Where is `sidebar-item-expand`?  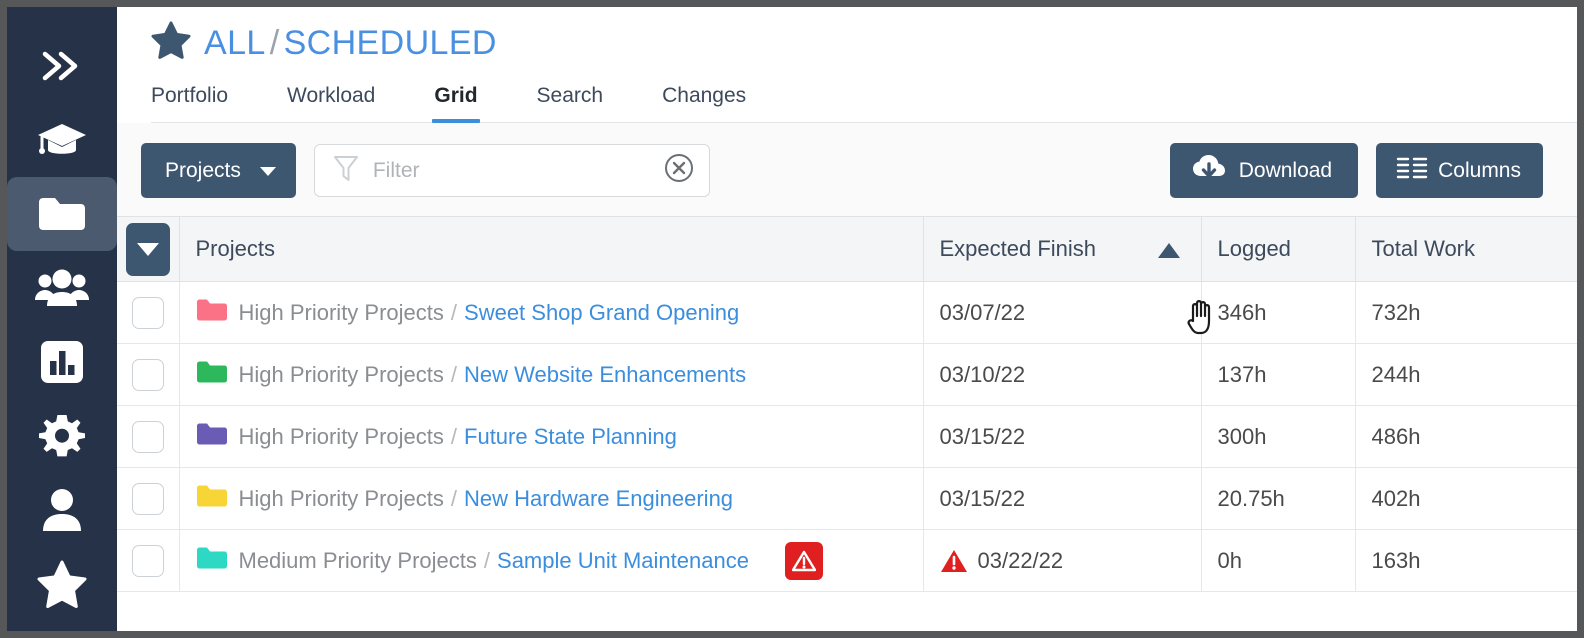 sidebar-item-expand is located at coordinates (62, 66).